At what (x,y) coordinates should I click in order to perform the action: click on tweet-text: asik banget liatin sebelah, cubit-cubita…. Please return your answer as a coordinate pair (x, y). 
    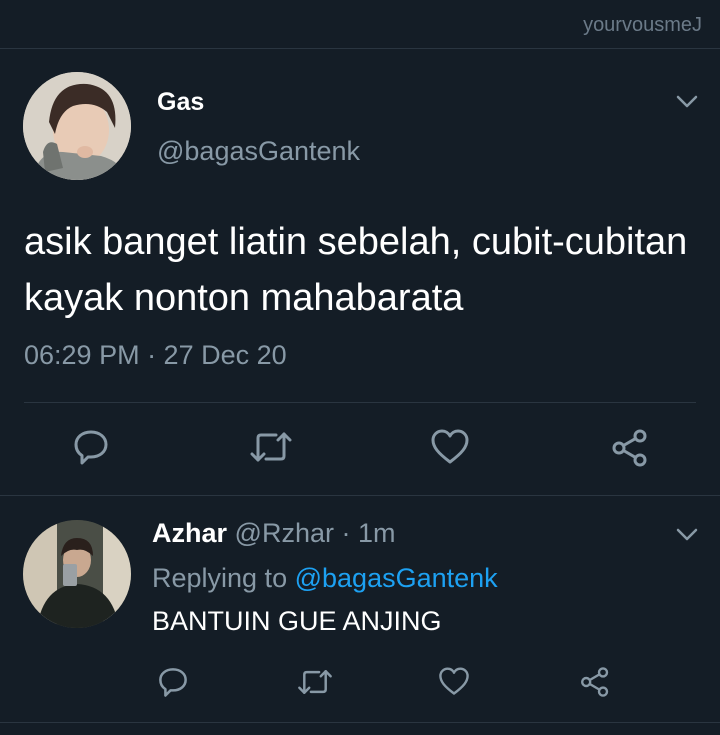
    Looking at the image, I should click on (356, 270).